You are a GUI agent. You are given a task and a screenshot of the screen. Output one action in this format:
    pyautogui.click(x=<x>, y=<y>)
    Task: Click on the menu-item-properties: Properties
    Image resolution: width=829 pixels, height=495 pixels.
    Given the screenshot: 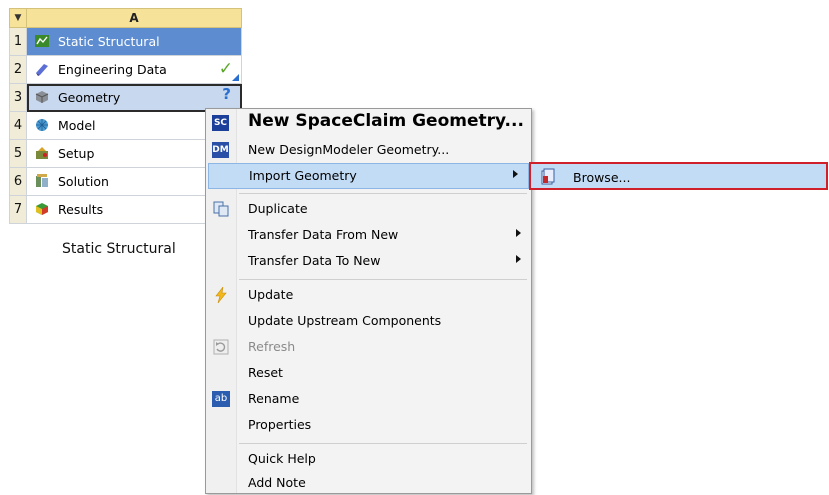 What is the action you would take?
    pyautogui.click(x=368, y=425)
    